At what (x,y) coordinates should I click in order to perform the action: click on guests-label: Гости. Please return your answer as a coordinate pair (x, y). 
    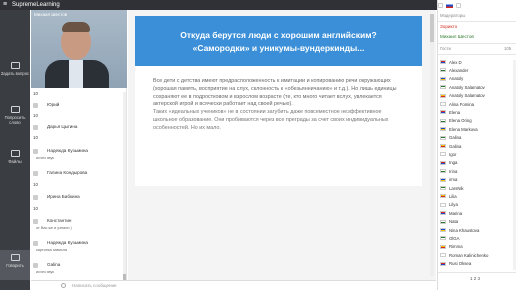
    Looking at the image, I should click on (445, 48).